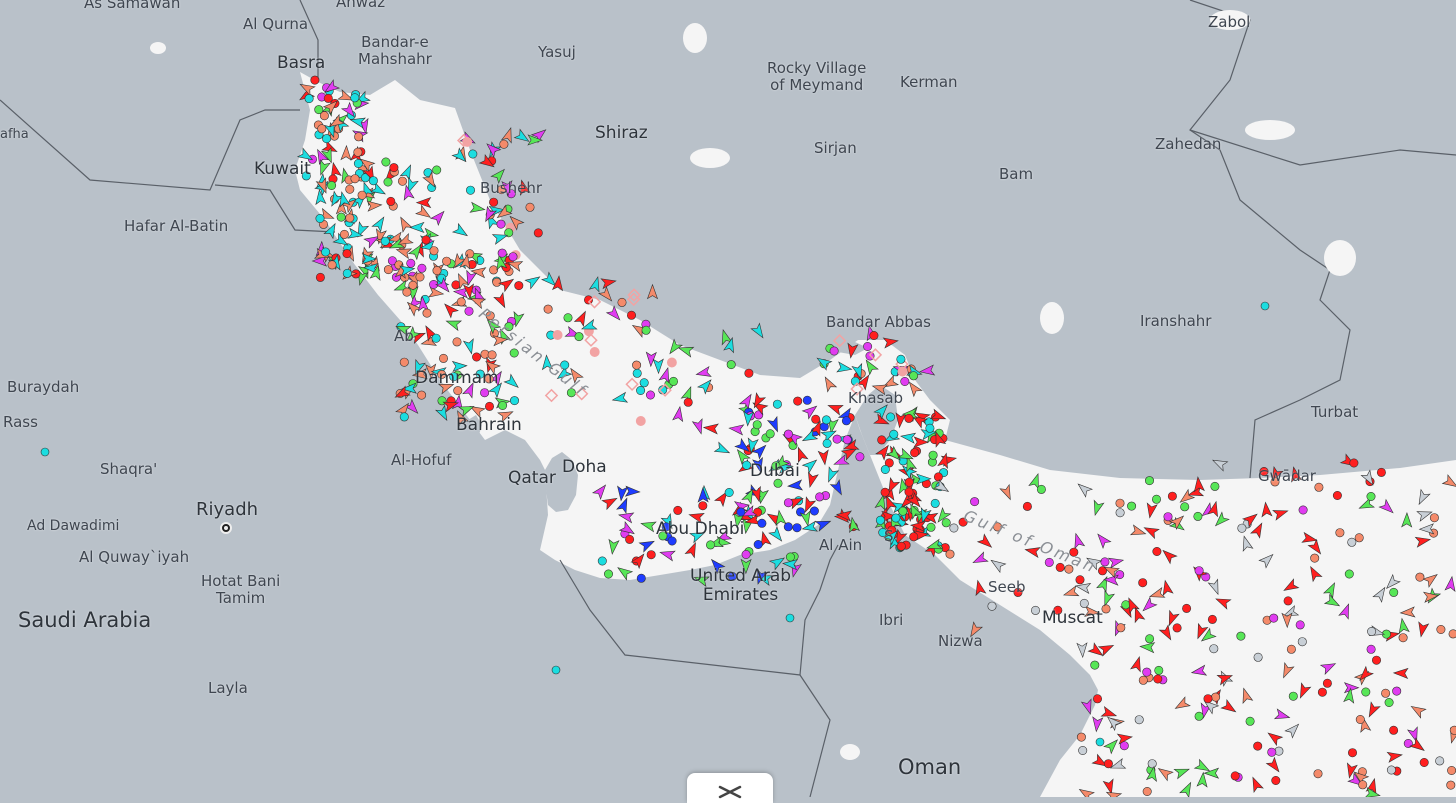 This screenshot has width=1456, height=803. What do you see at coordinates (228, 688) in the screenshot?
I see `label-layla: Layla` at bounding box center [228, 688].